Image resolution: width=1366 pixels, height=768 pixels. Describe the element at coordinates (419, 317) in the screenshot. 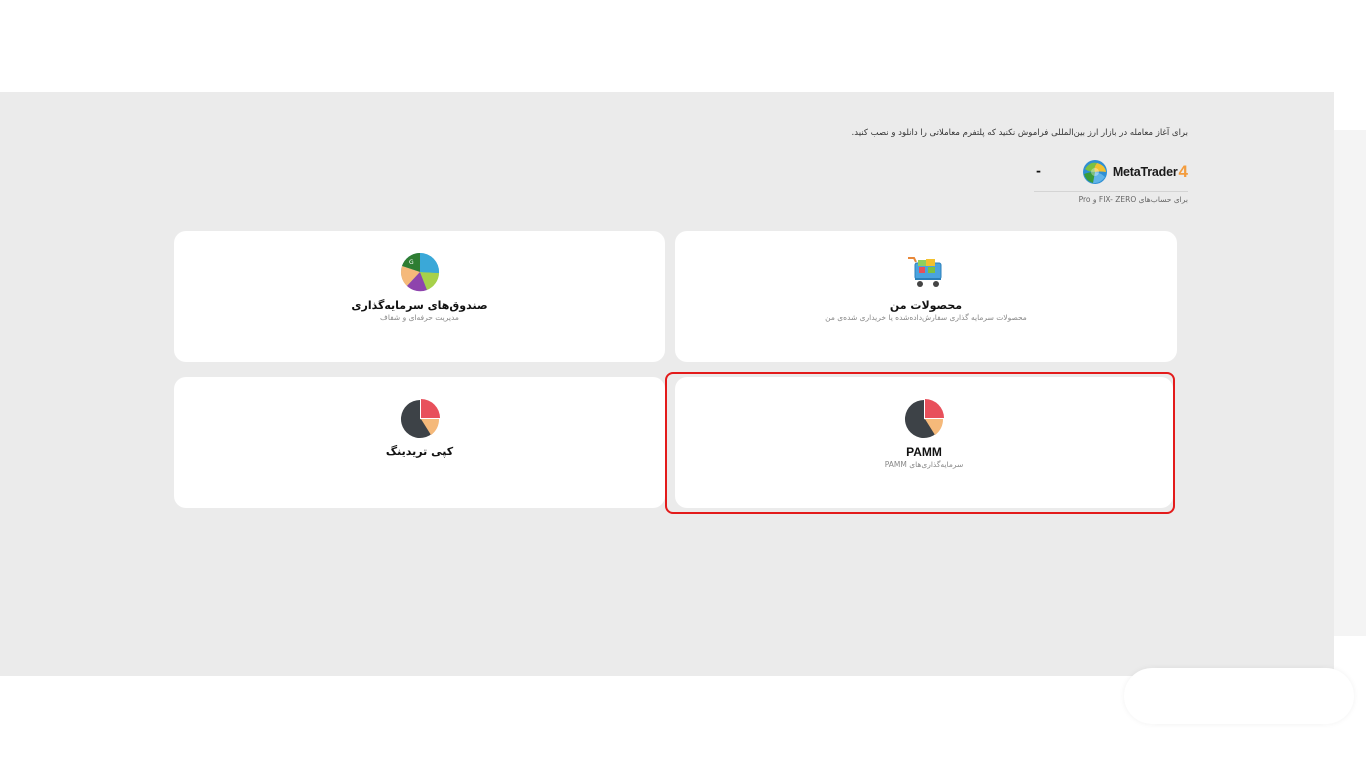

I see `card-subtitle: مدیریت حرفه‌ای و شفاف` at that location.